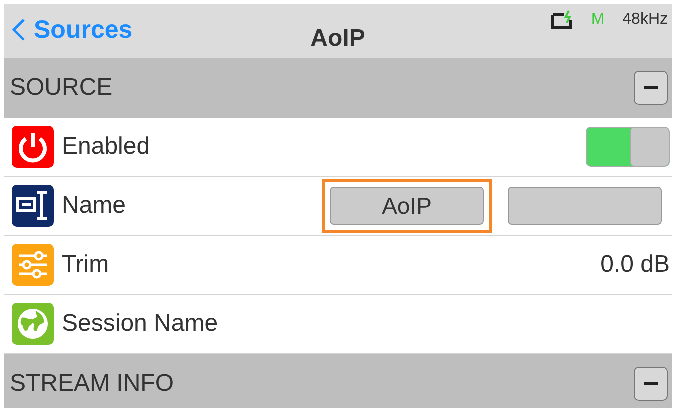 Image resolution: width=674 pixels, height=408 pixels. What do you see at coordinates (61, 88) in the screenshot?
I see `section-title: SOURCE` at bounding box center [61, 88].